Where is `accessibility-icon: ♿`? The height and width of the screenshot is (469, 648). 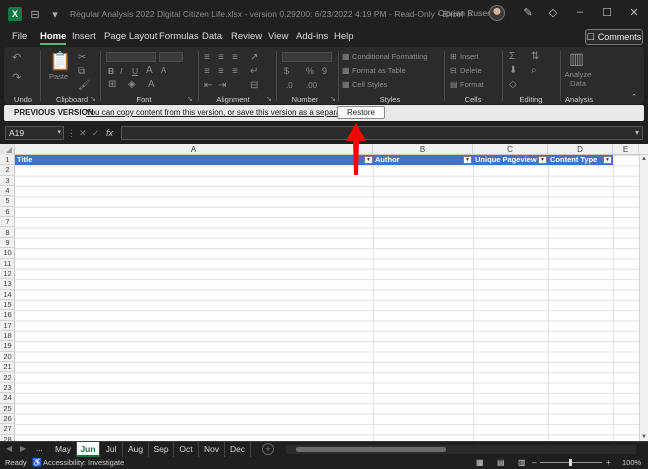 accessibility-icon: ♿ is located at coordinates (37, 462).